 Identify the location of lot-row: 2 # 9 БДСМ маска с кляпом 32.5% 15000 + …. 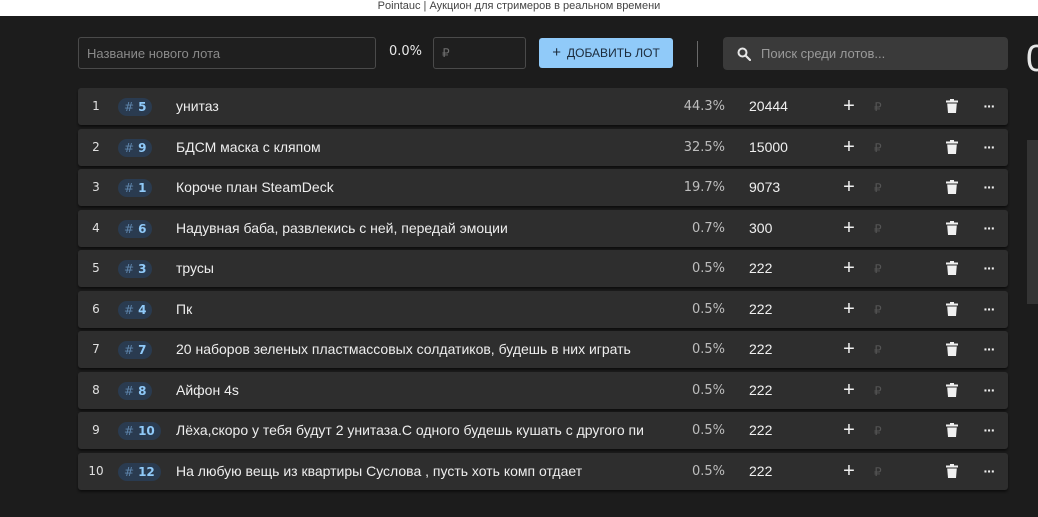
(543, 147).